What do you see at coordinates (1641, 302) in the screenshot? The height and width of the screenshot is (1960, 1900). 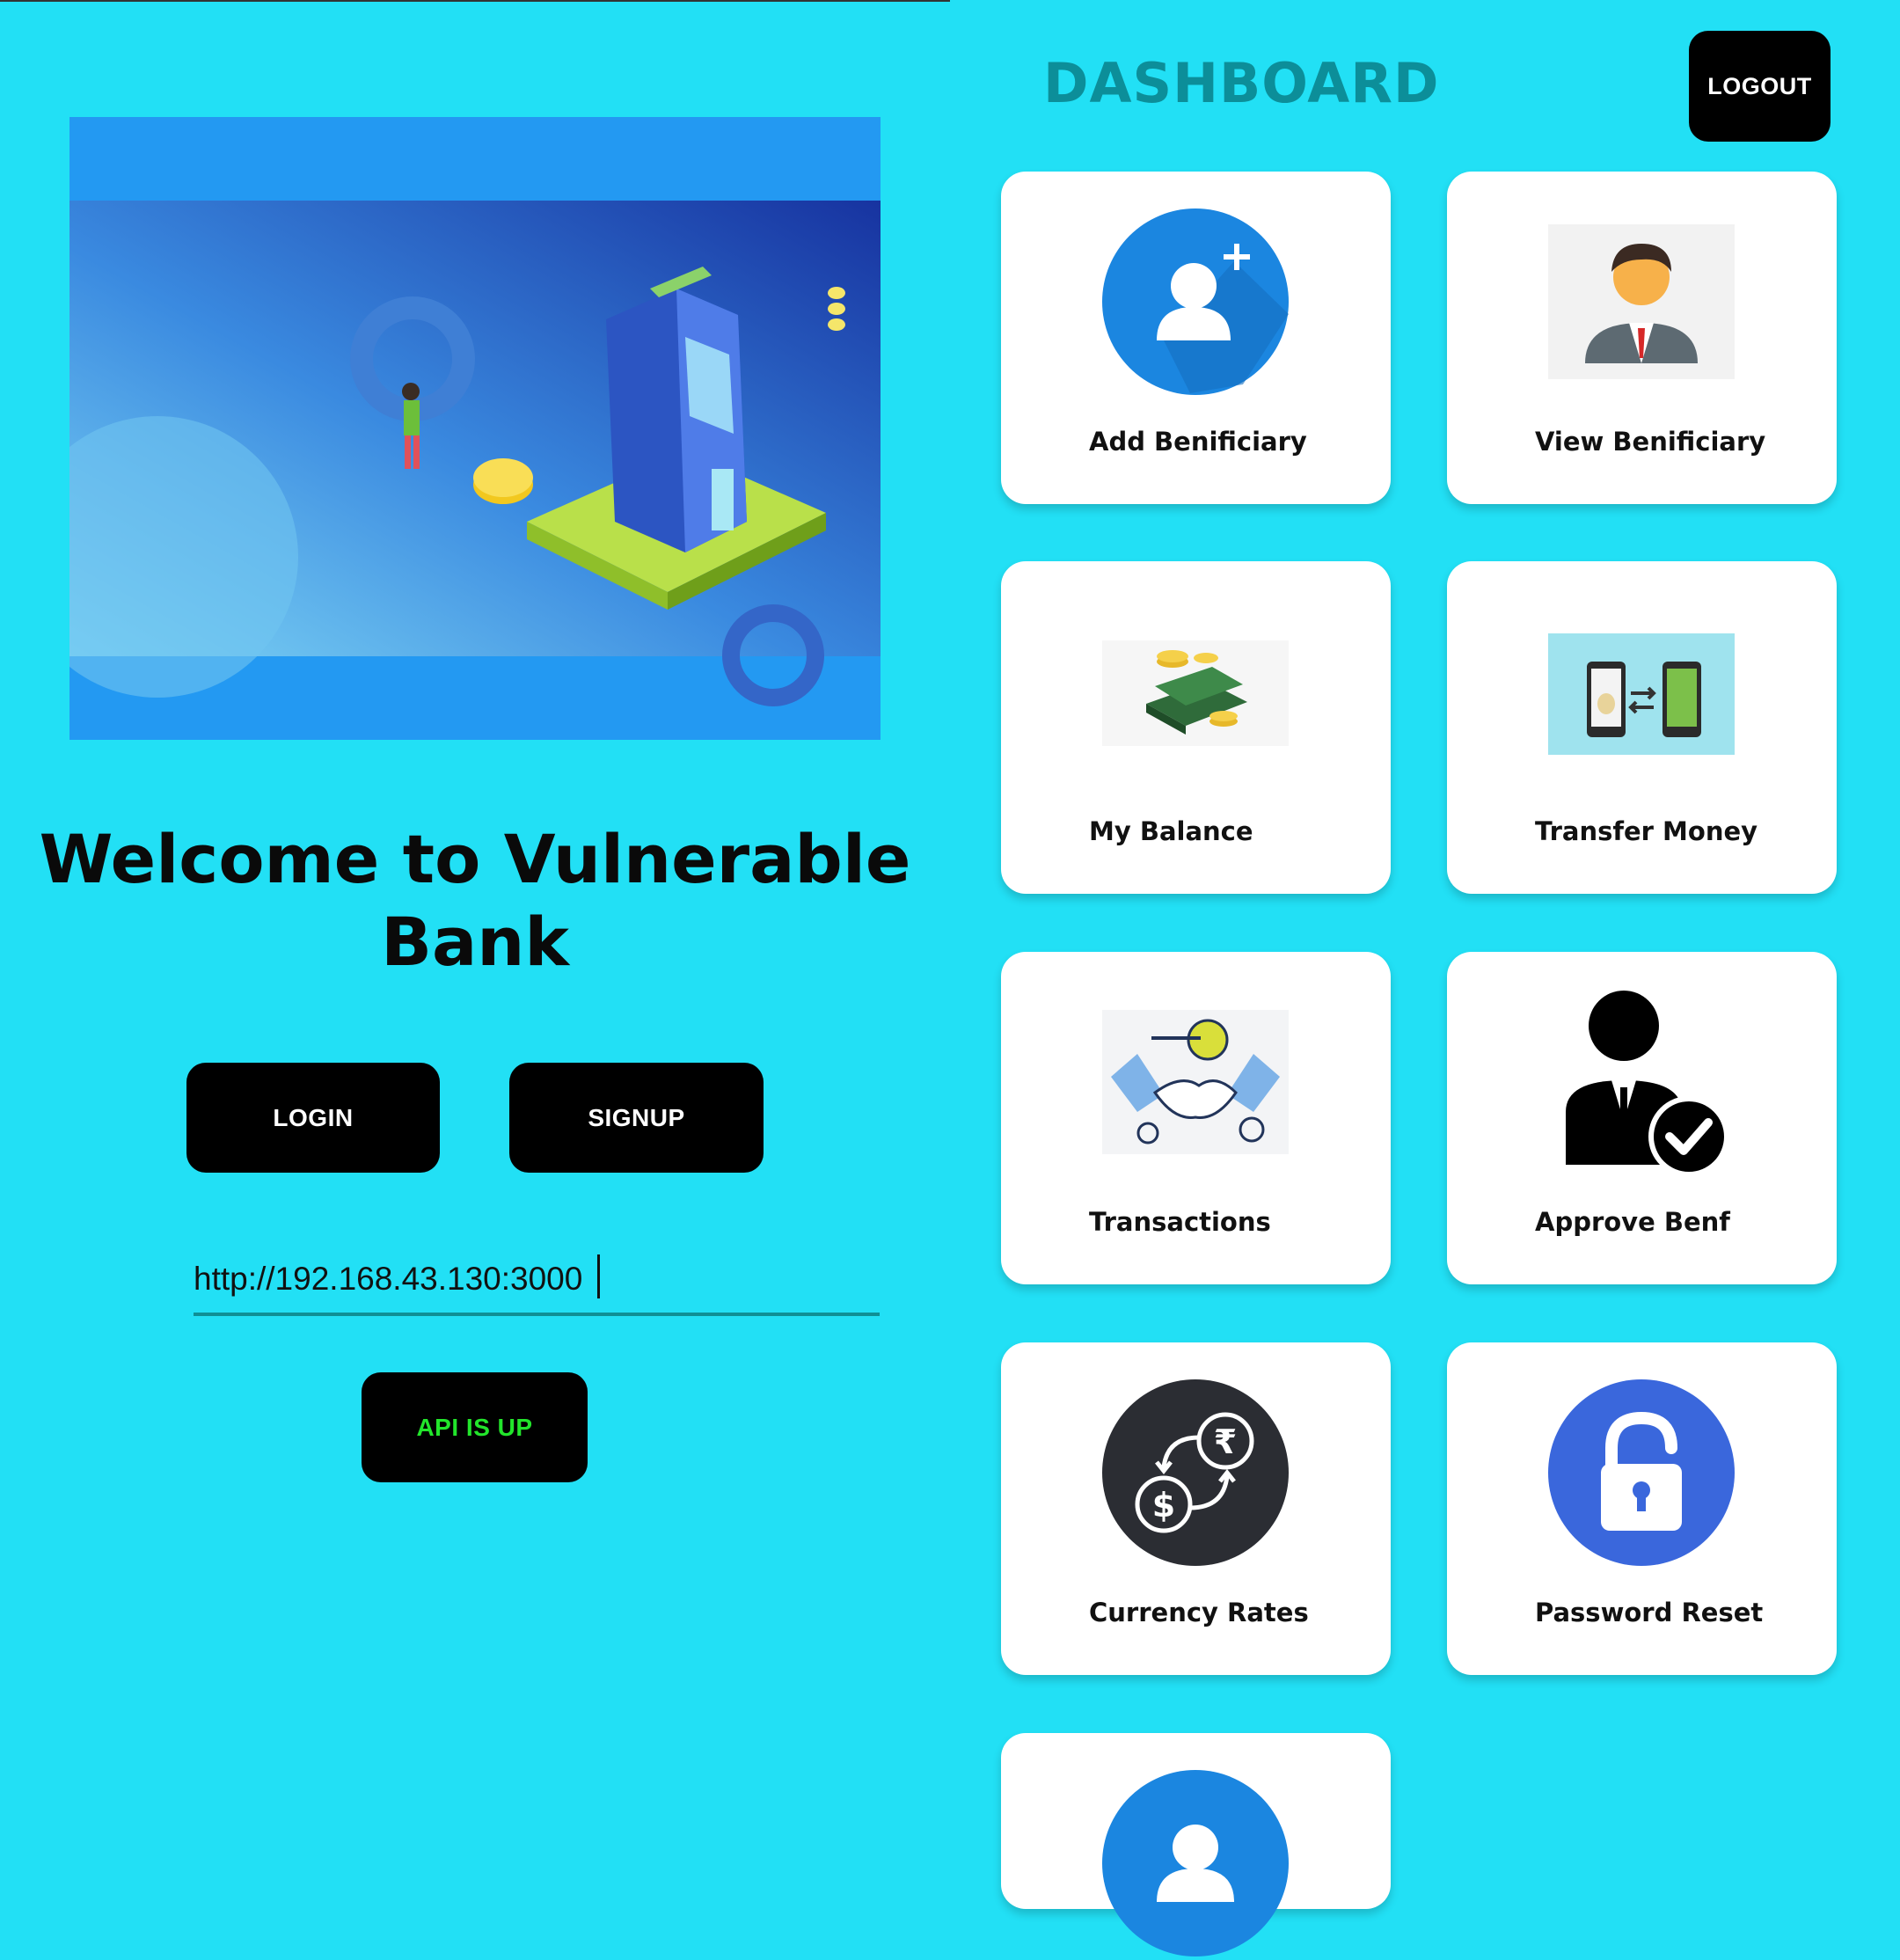 I see `person-icon` at bounding box center [1641, 302].